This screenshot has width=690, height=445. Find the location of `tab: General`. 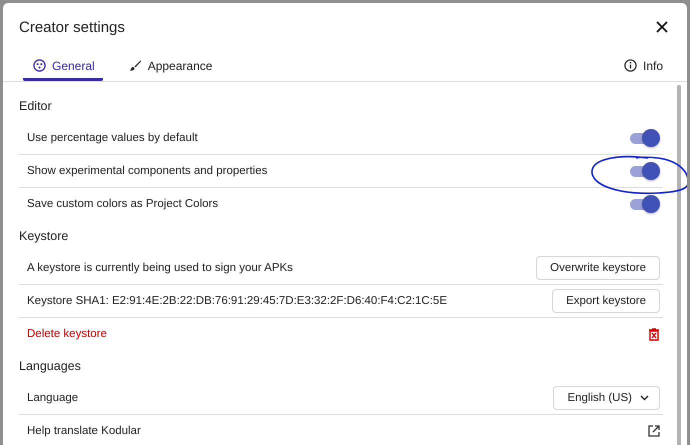

tab: General is located at coordinates (63, 67).